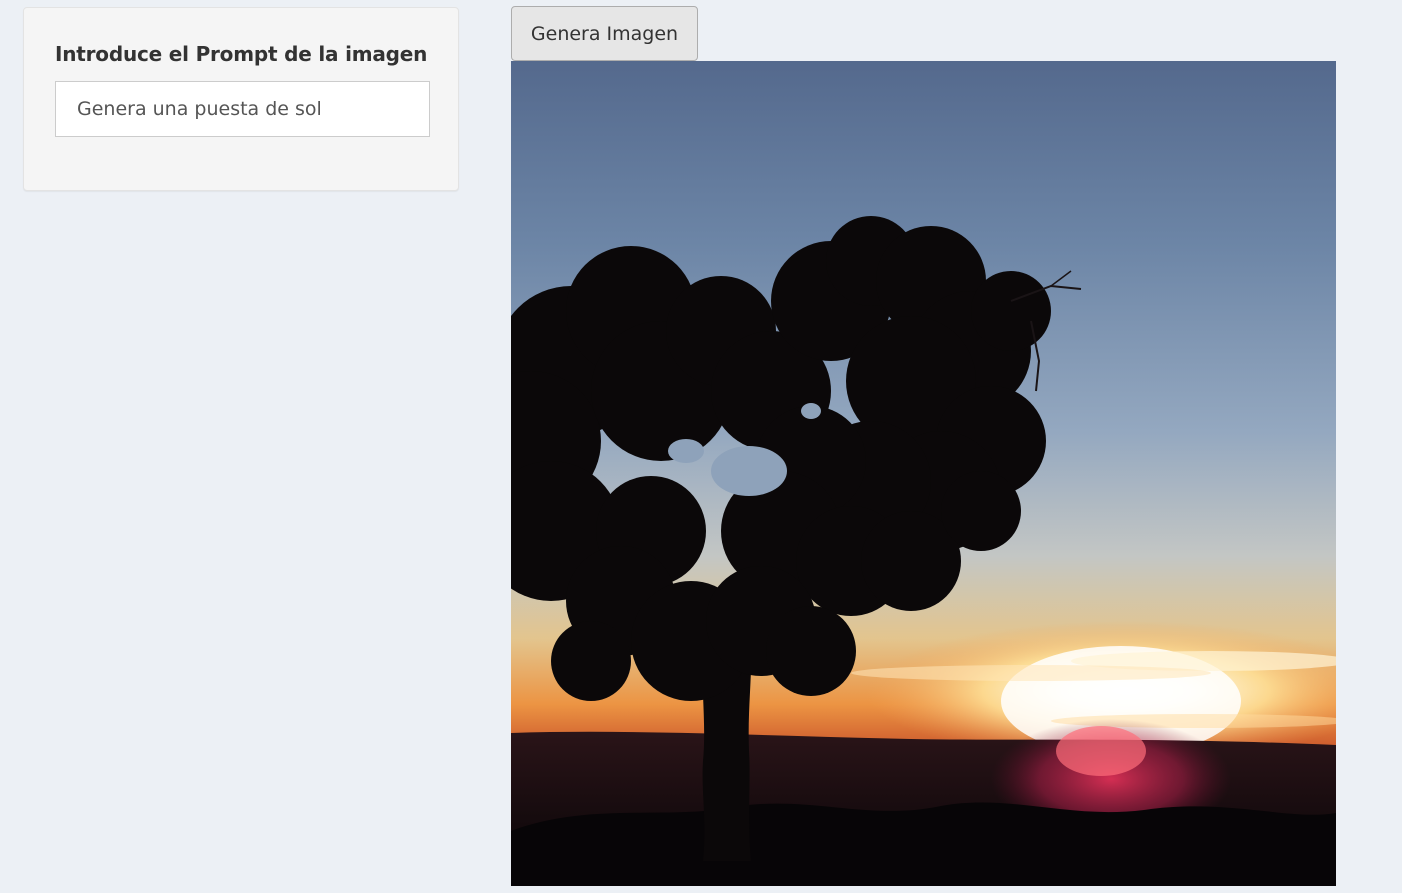 Image resolution: width=1402 pixels, height=893 pixels. I want to click on prompt-input, so click(242, 109).